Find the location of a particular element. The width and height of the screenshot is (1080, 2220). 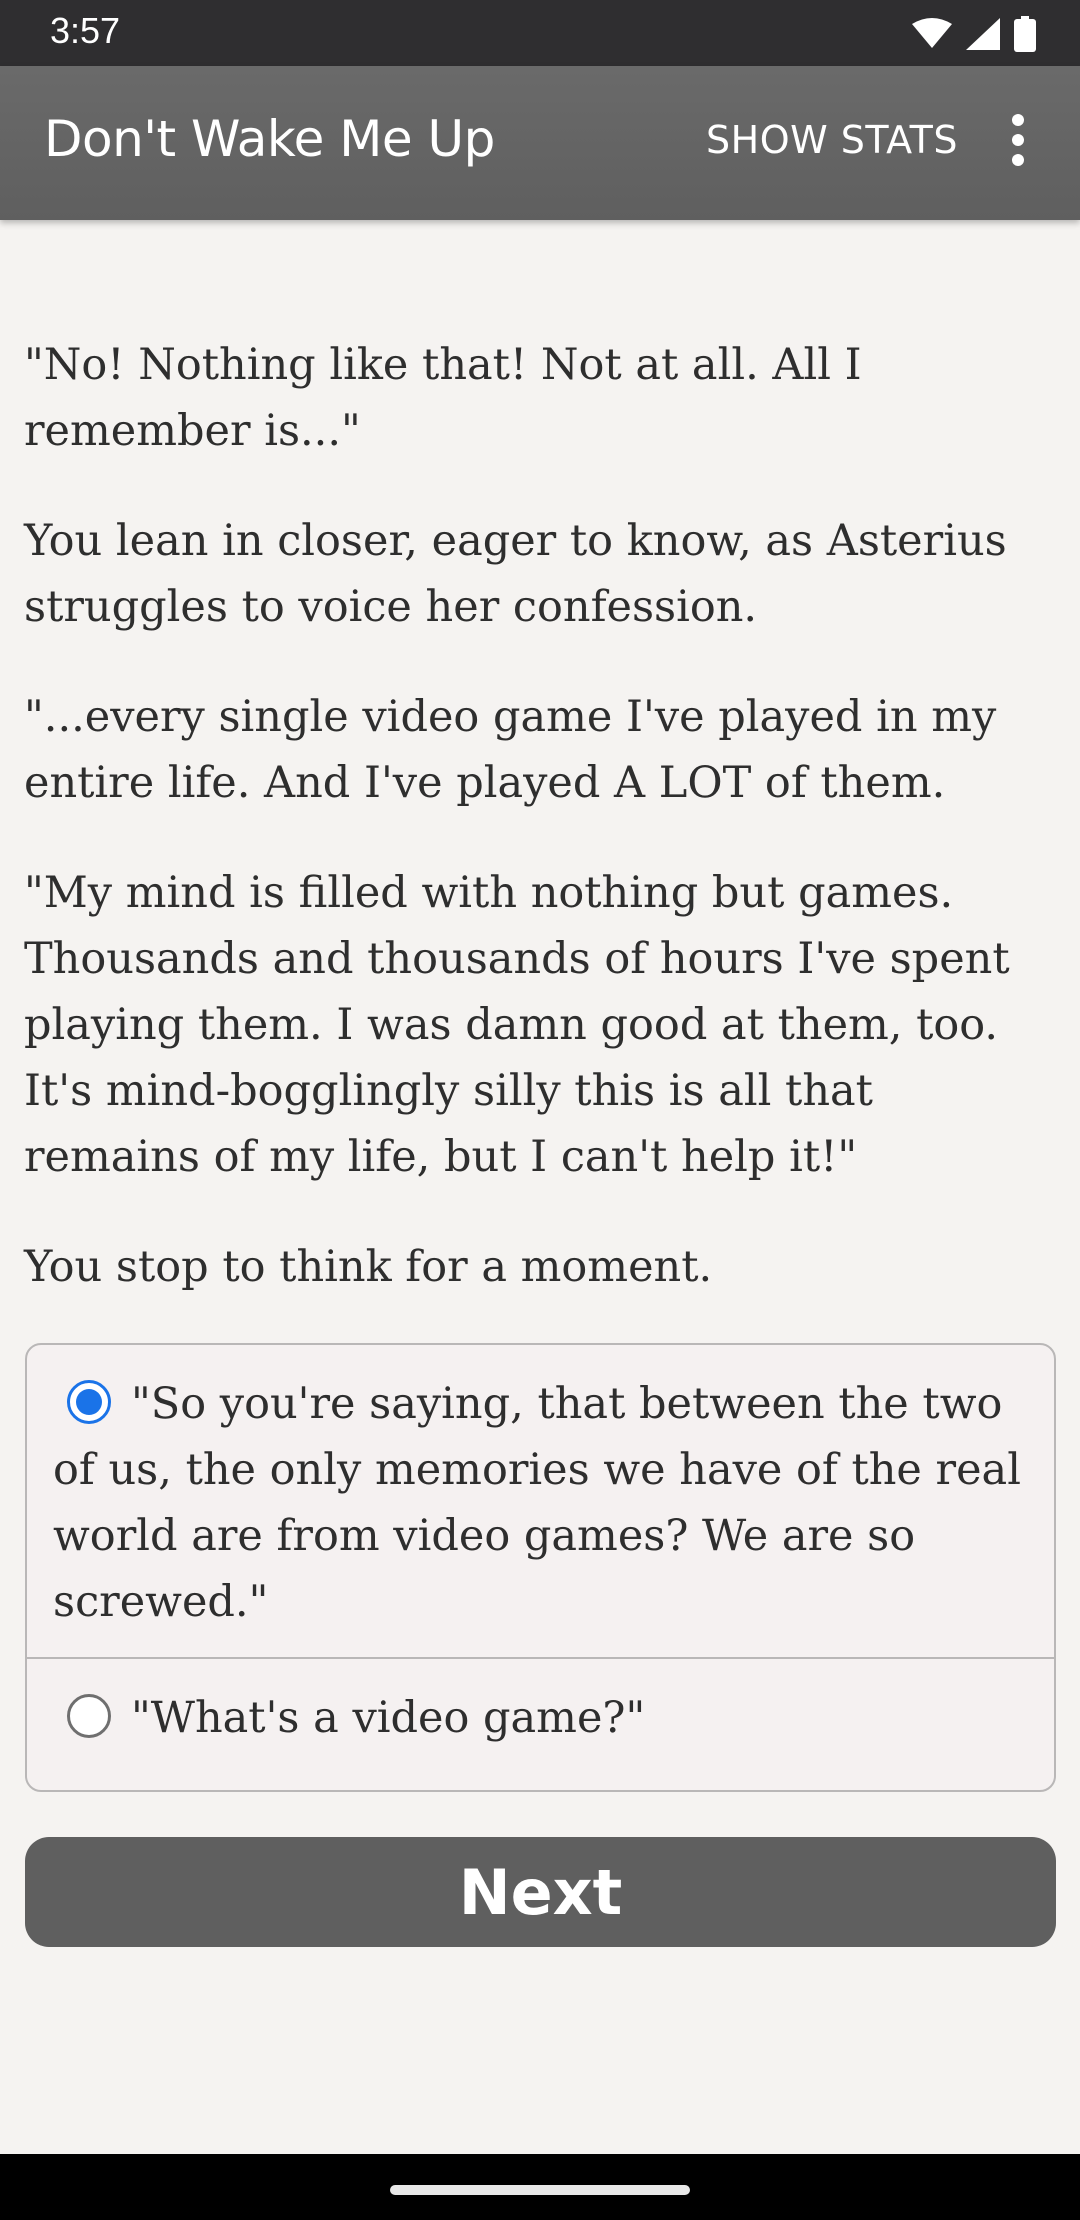

wifi-icon is located at coordinates (932, 33).